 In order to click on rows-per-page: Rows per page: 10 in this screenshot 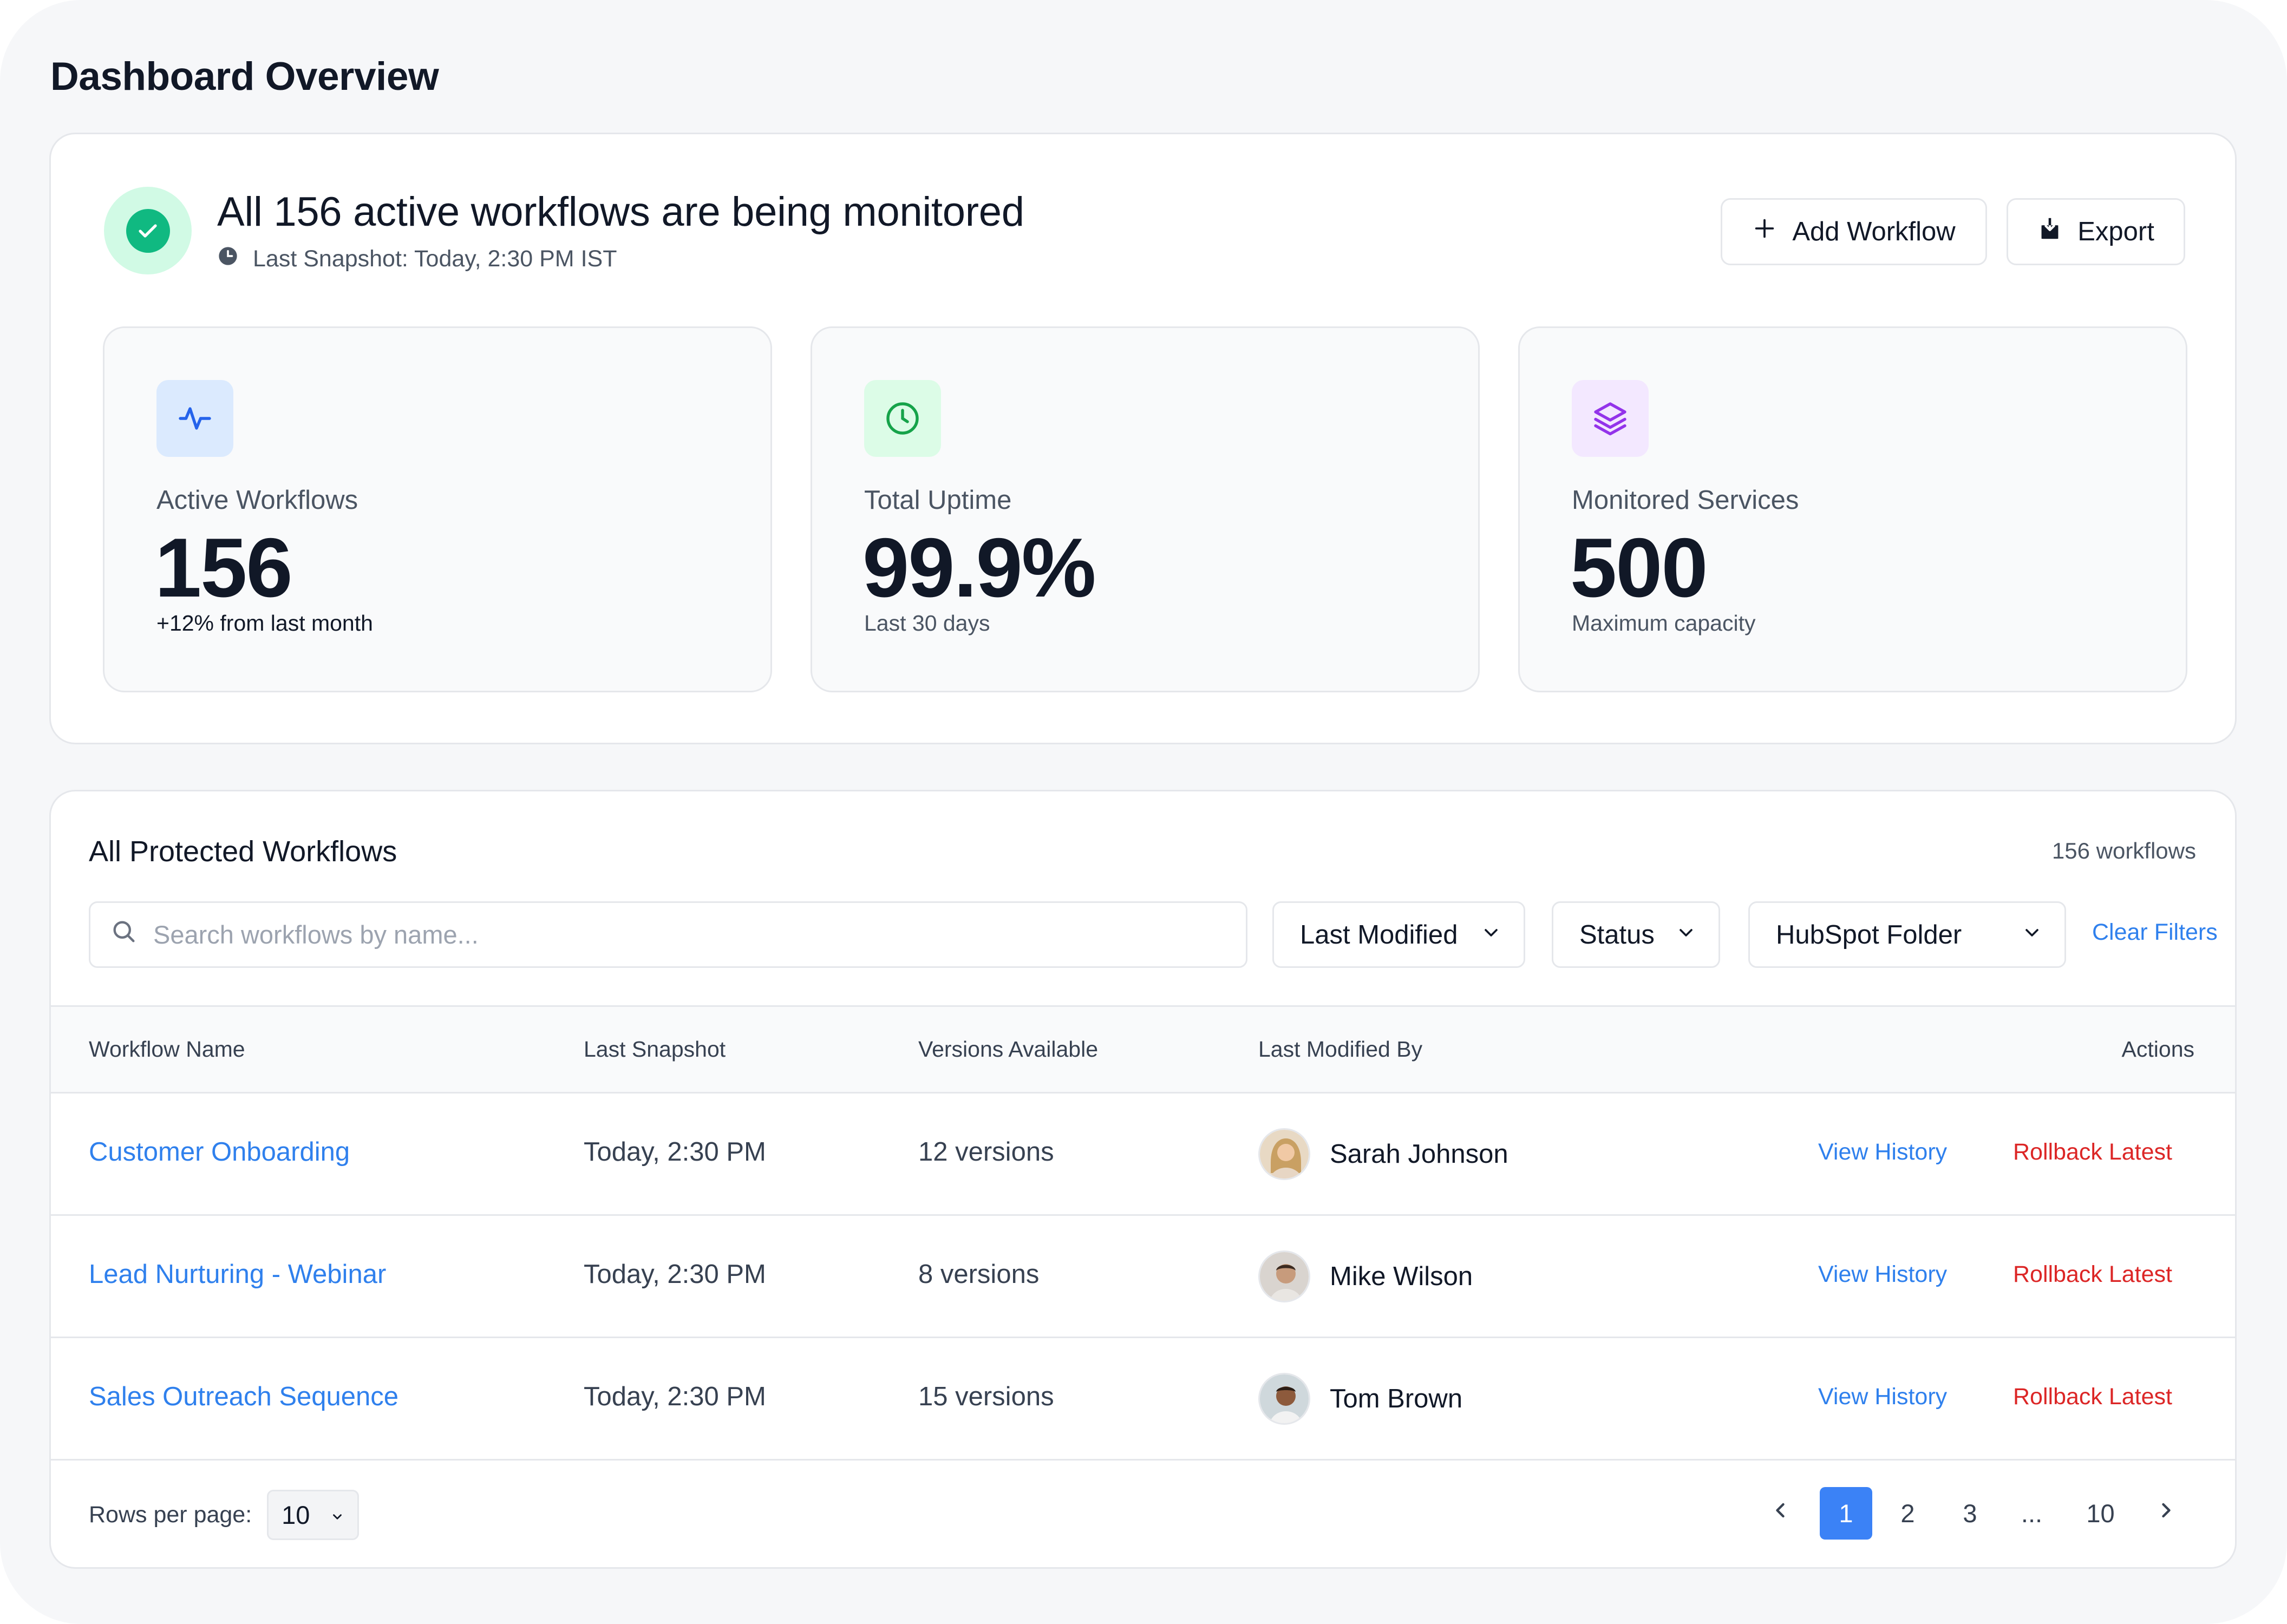, I will do `click(224, 1515)`.